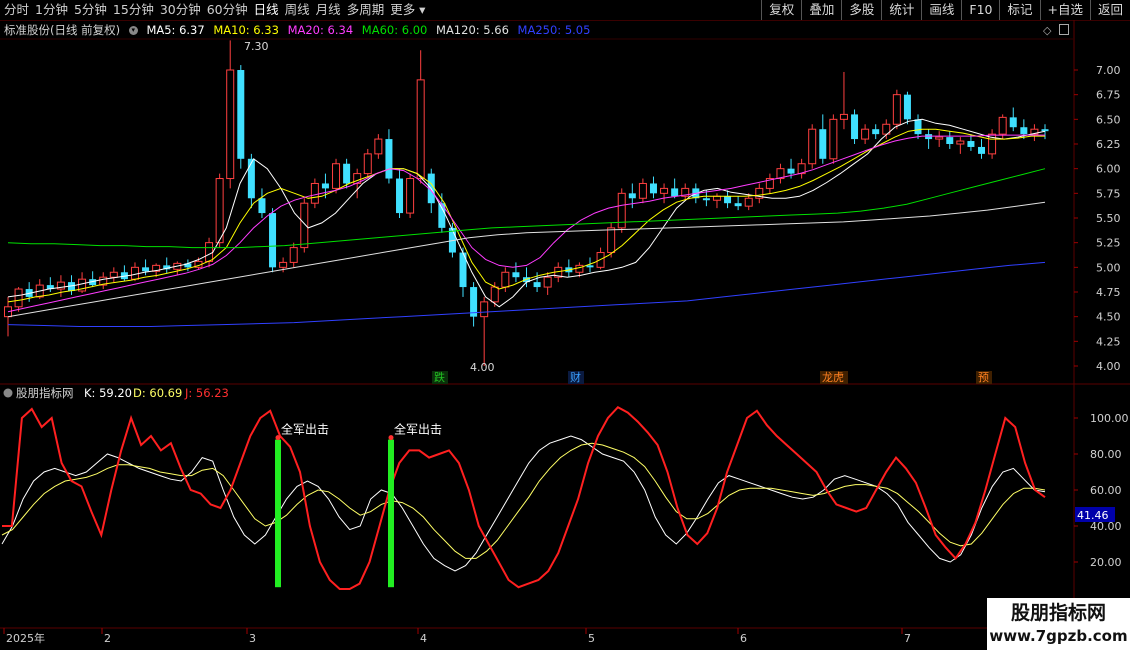 The height and width of the screenshot is (650, 1130). I want to click on signal-markers: 全军出击 全军出击, so click(358, 505).